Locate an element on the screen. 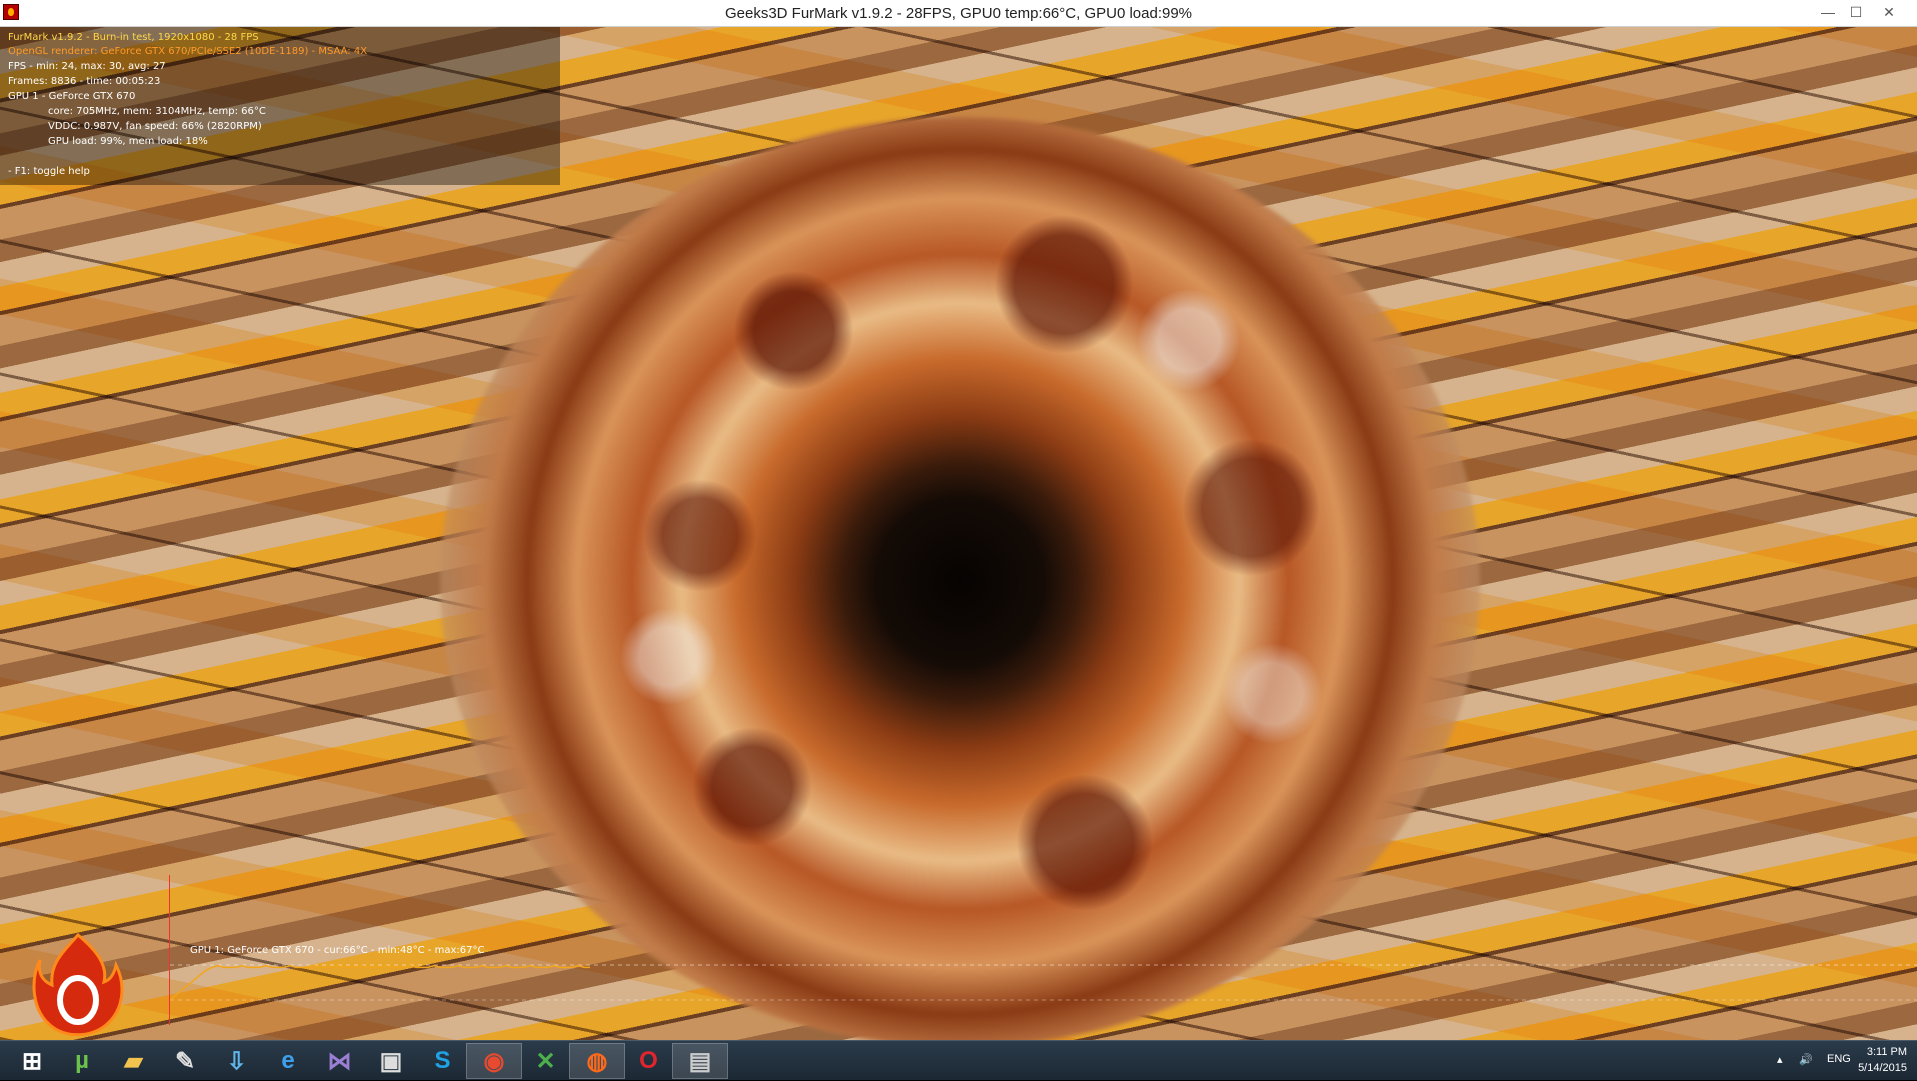 The height and width of the screenshot is (1081, 1917). tray-chevron-icon: ▴ is located at coordinates (1780, 1059).